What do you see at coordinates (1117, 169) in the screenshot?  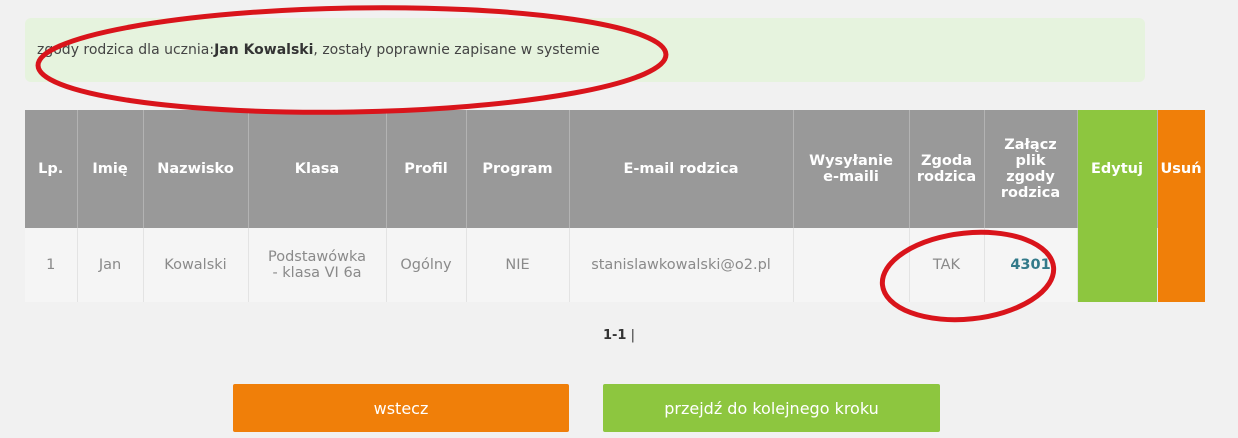 I see `col-edytuj: Edytuj` at bounding box center [1117, 169].